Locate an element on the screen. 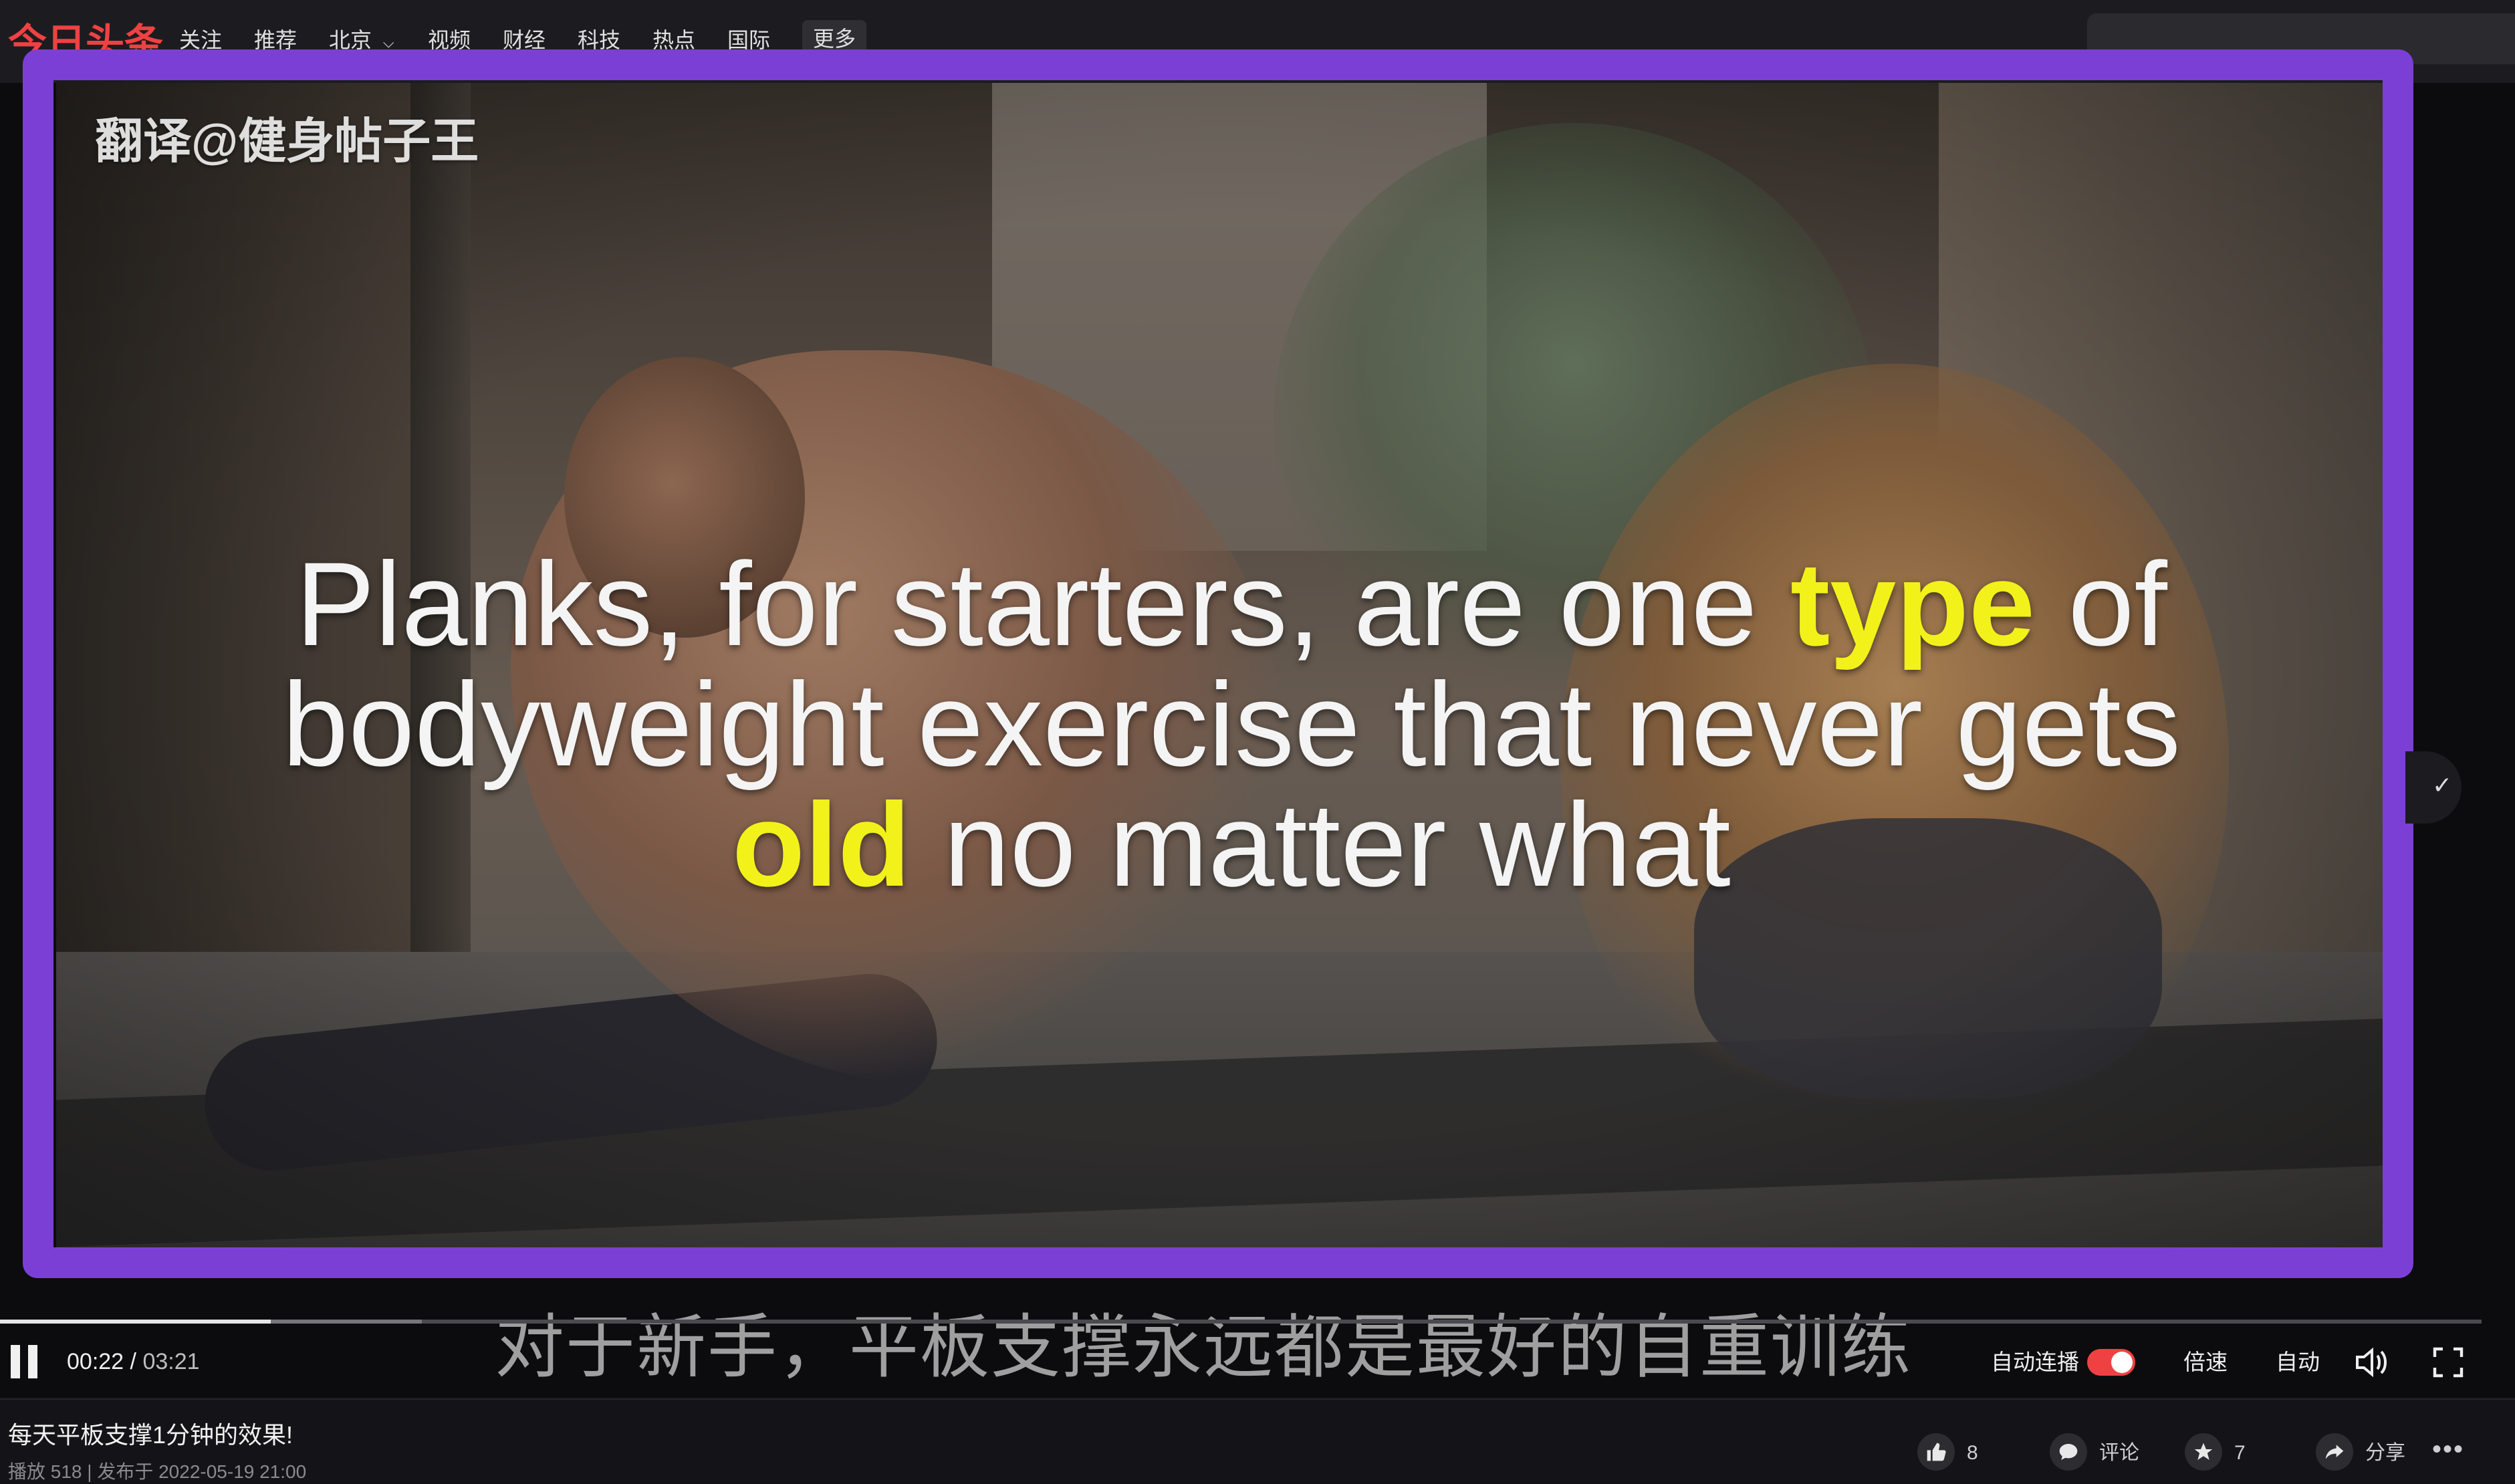 This screenshot has height=1484, width=2515. comment-label: 评论 is located at coordinates (2119, 1453).